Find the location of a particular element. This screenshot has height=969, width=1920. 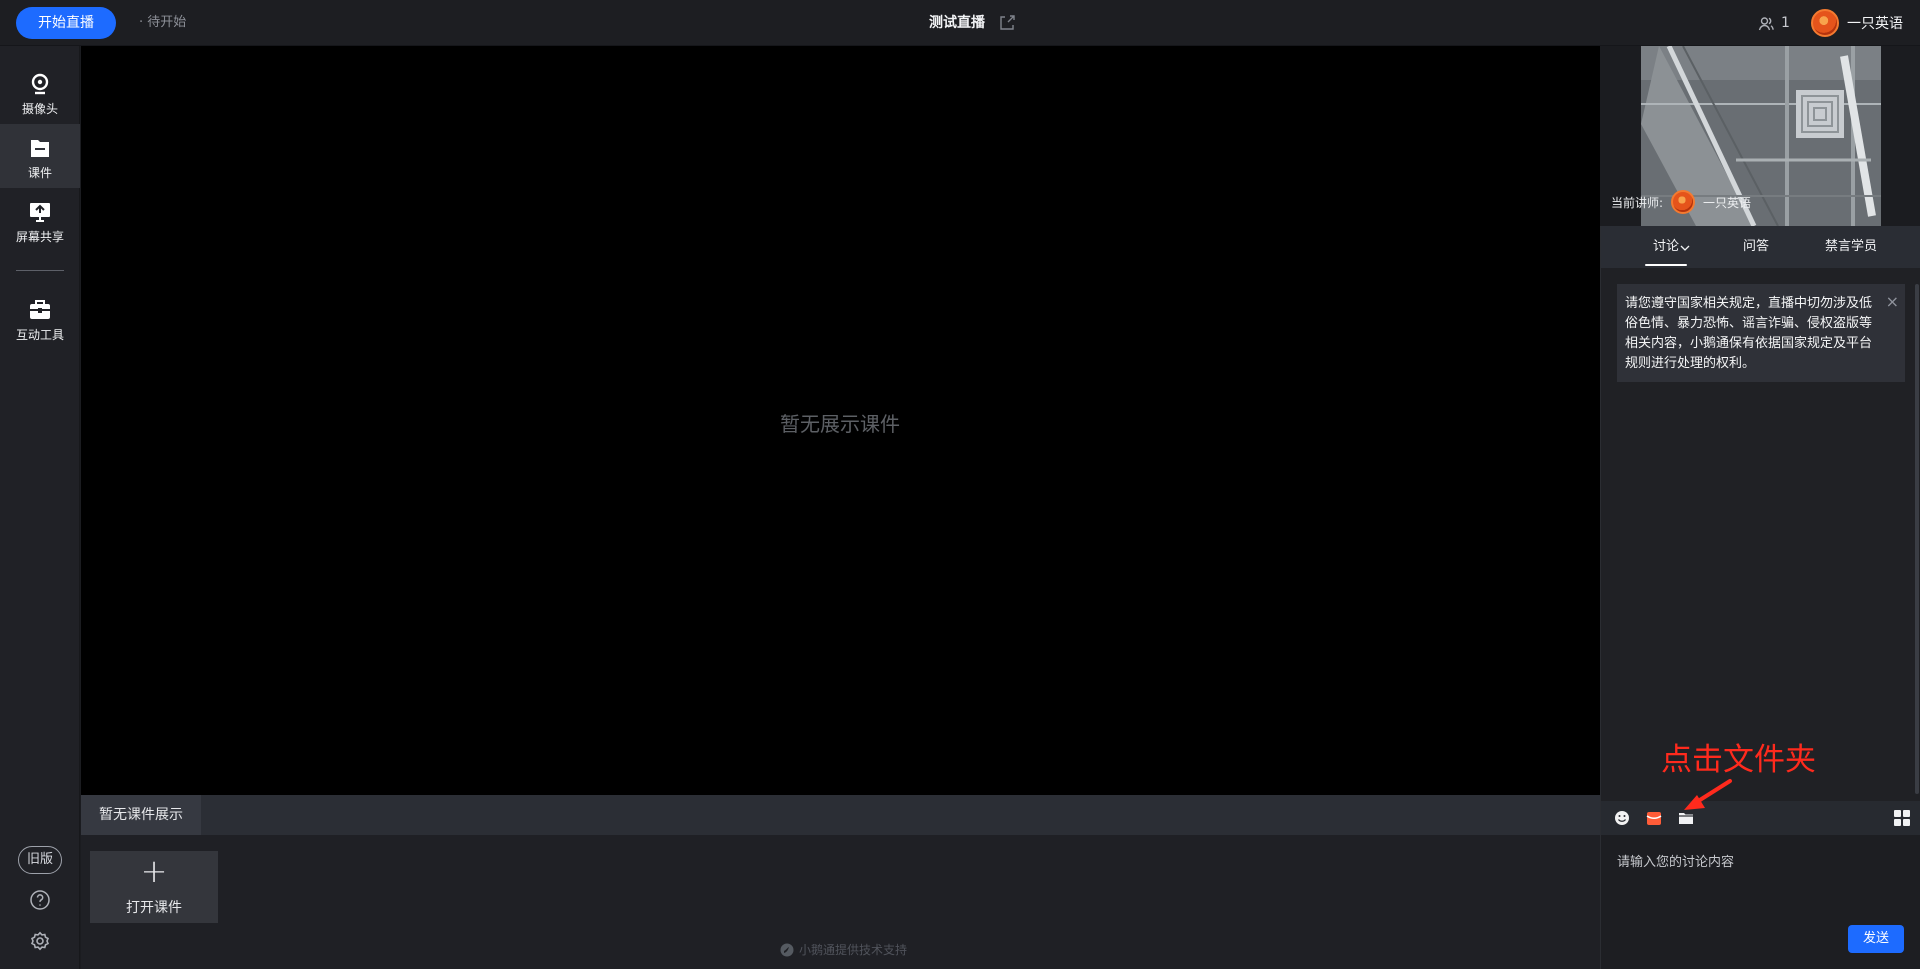

tab-discussion-label: 讨论 is located at coordinates (1665, 246).